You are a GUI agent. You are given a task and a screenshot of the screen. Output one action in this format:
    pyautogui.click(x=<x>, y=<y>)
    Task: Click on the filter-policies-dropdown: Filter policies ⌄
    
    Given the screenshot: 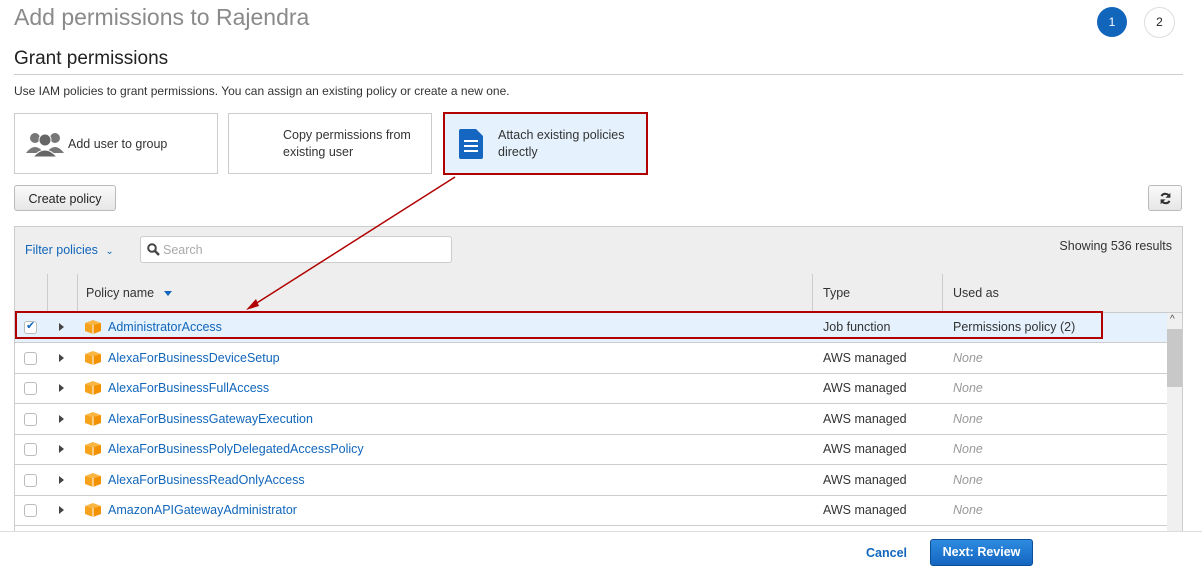 What is the action you would take?
    pyautogui.click(x=69, y=250)
    